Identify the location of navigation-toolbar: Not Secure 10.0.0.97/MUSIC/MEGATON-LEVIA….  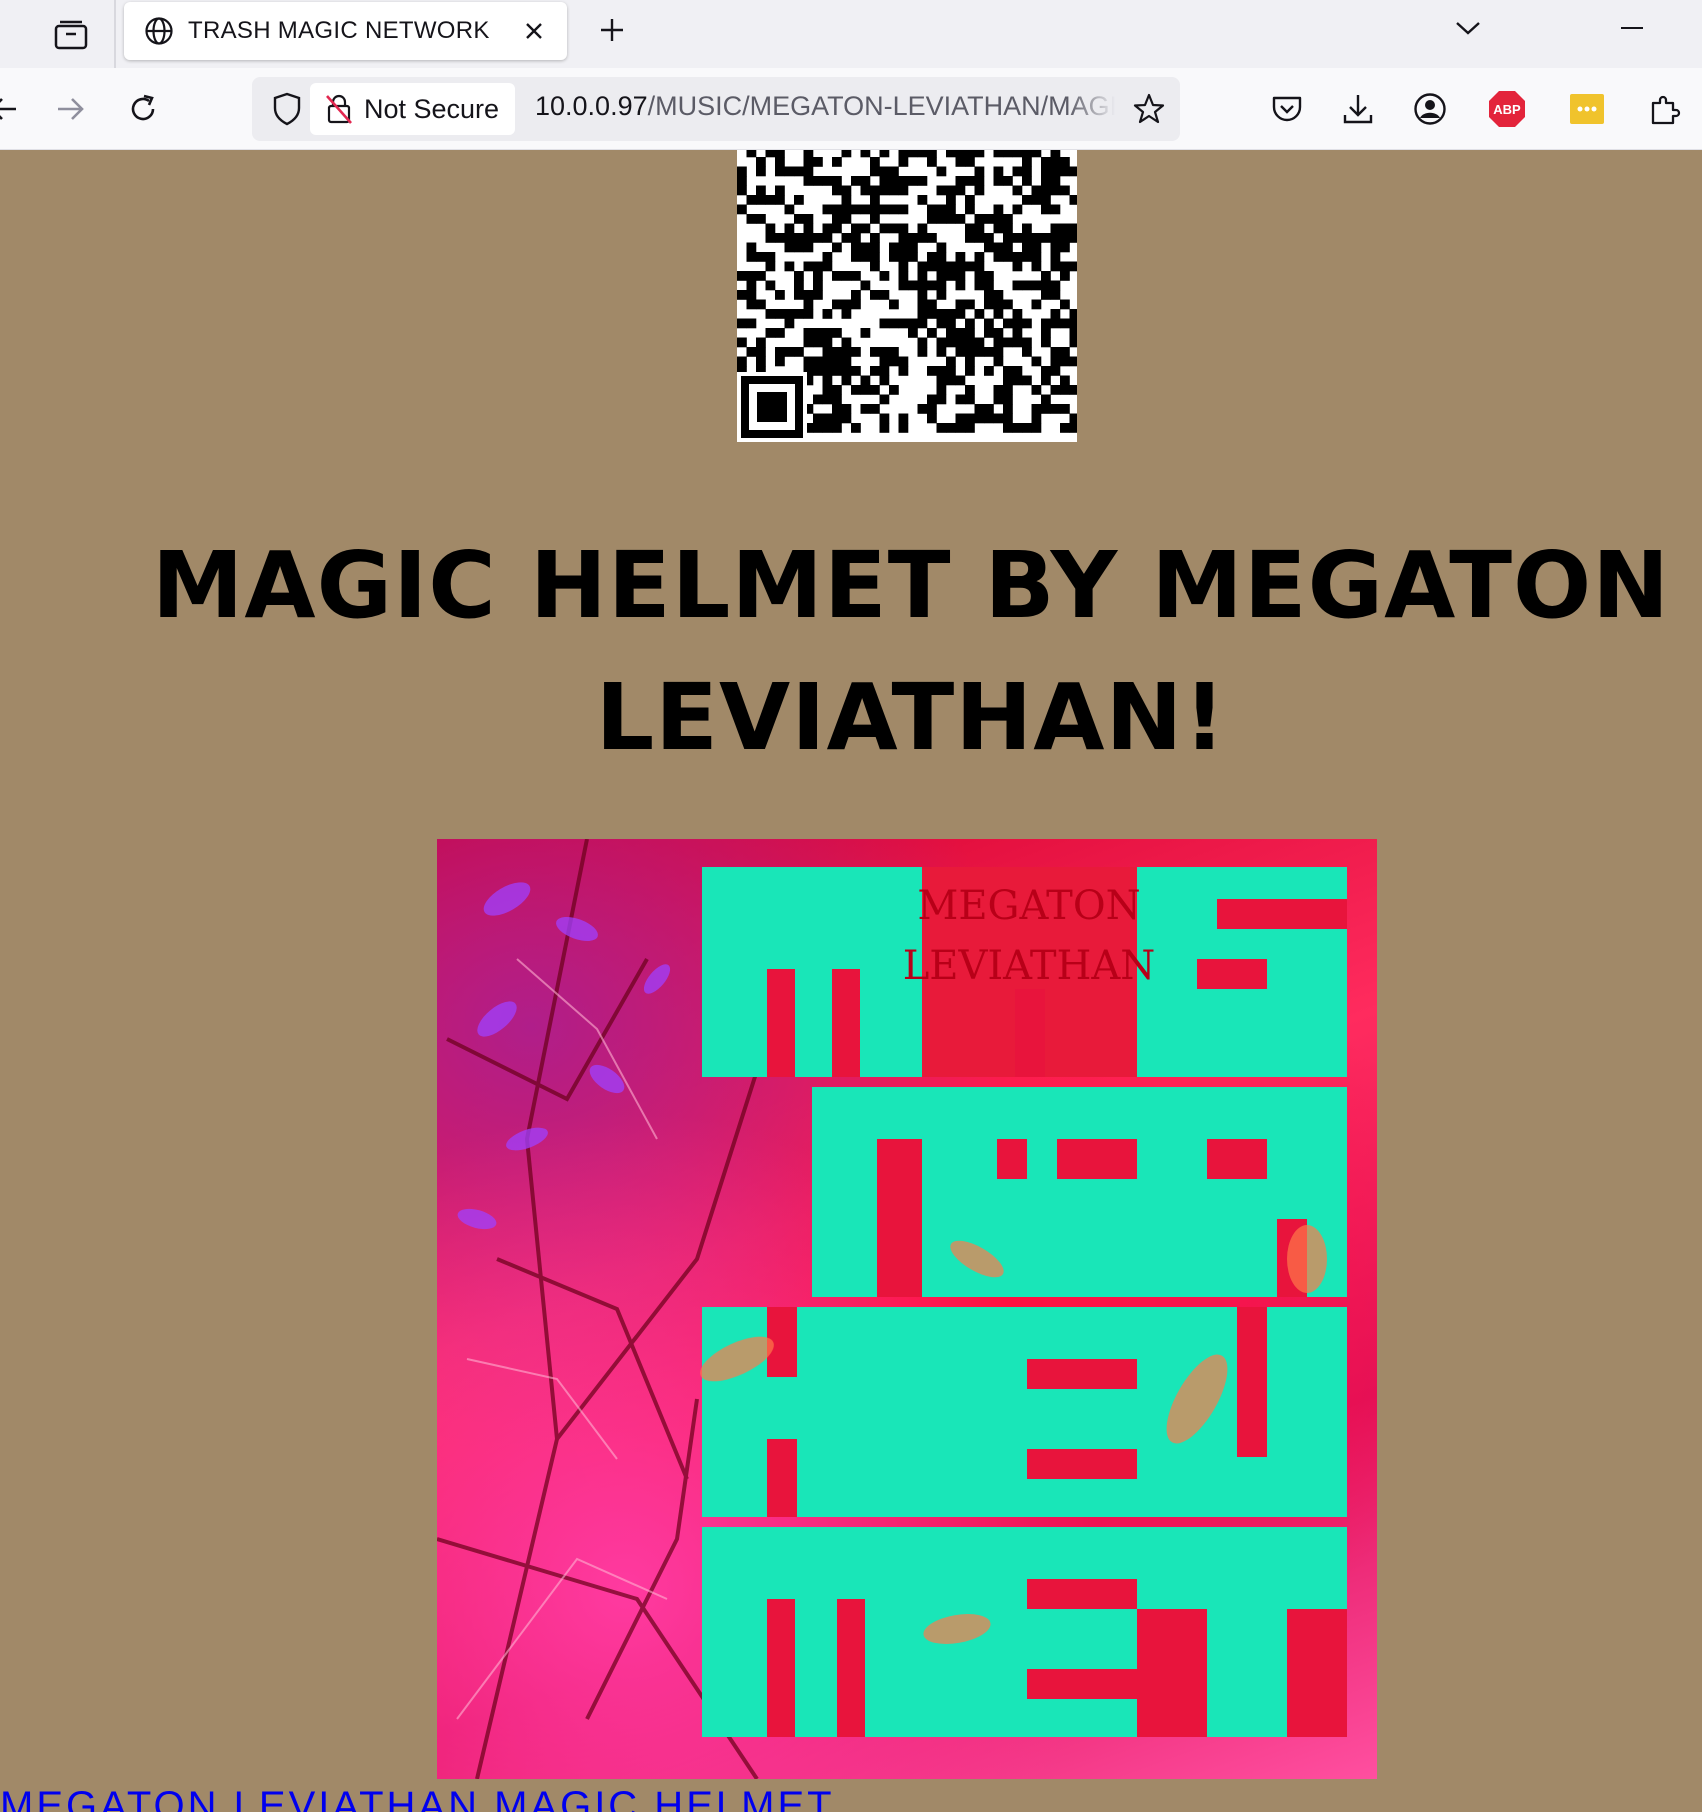
(851, 109).